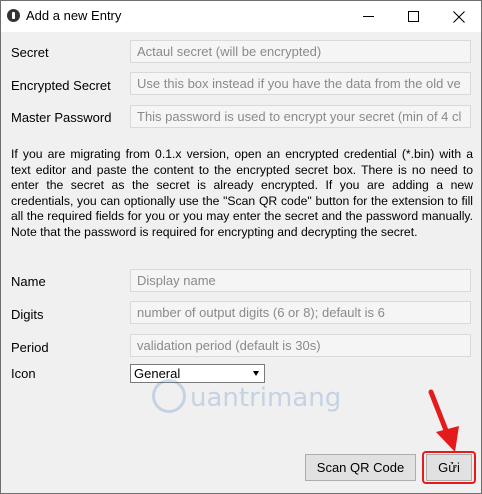 Image resolution: width=482 pixels, height=494 pixels. What do you see at coordinates (241, 16) in the screenshot?
I see `title-bar: Add a new Entry` at bounding box center [241, 16].